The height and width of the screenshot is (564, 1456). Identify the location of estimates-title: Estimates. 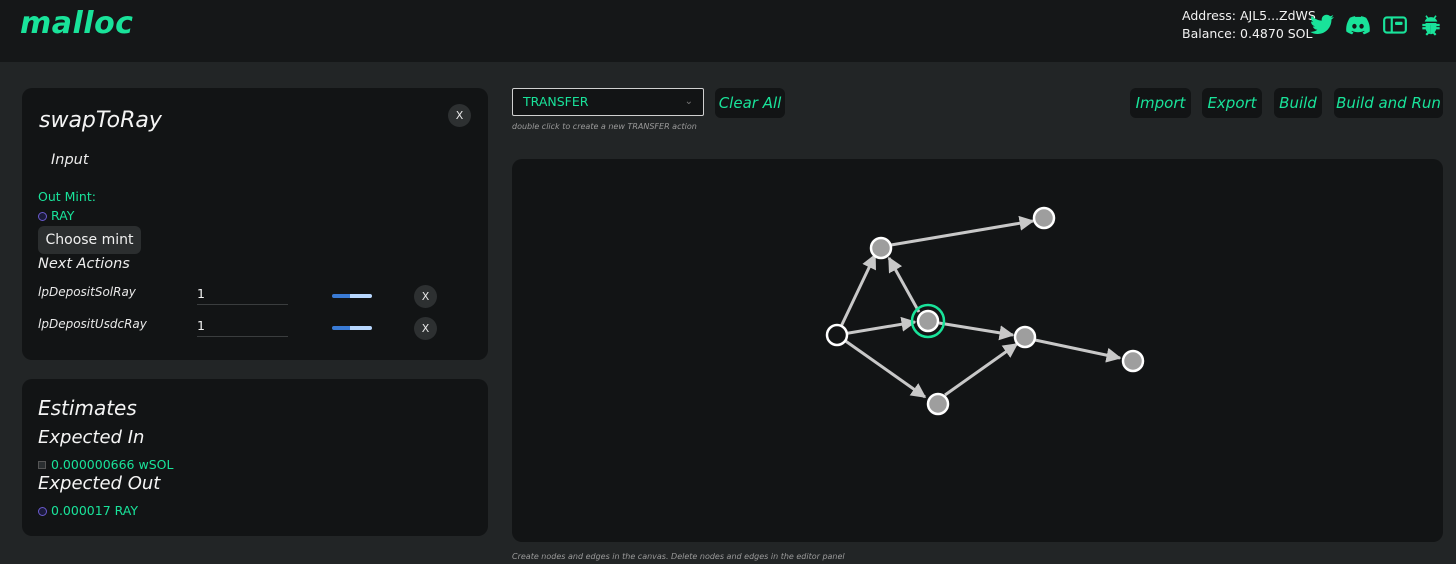
(87, 408).